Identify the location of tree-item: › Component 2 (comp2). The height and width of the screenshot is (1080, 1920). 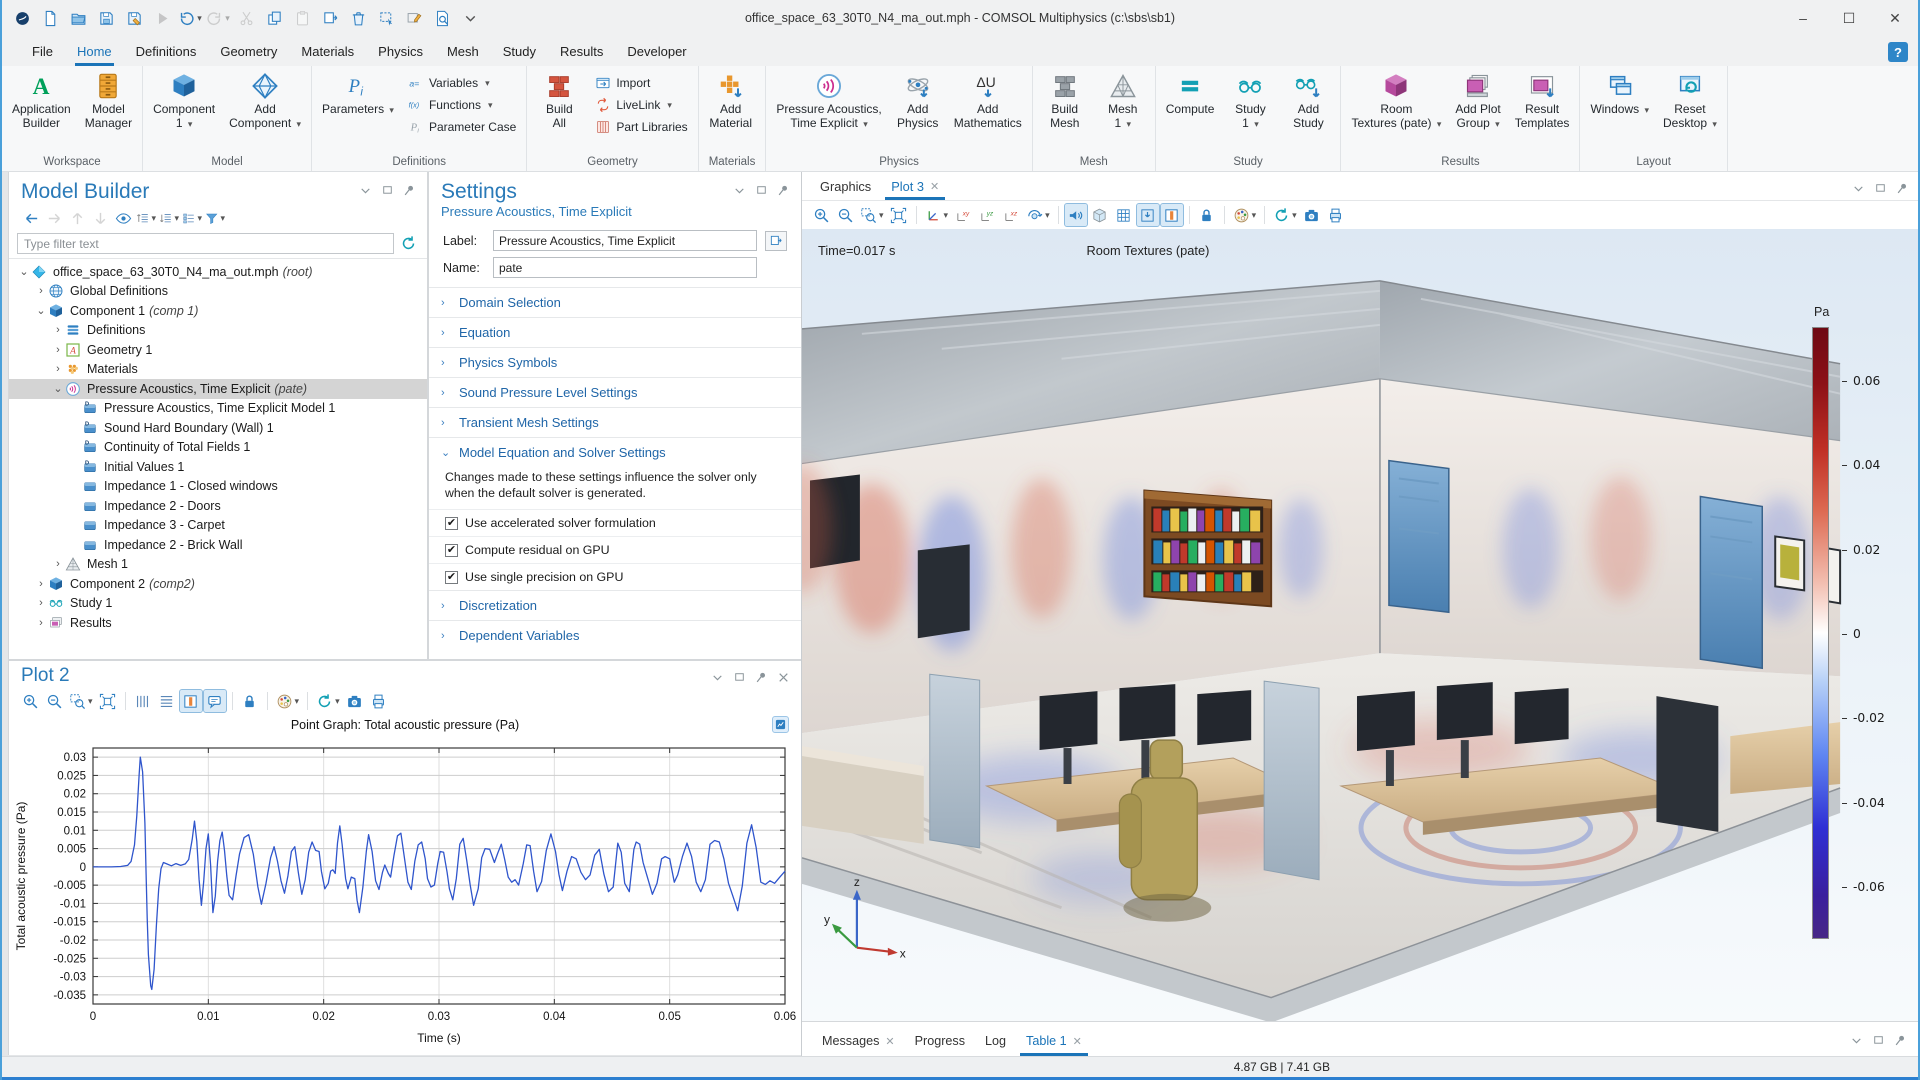
(218, 584).